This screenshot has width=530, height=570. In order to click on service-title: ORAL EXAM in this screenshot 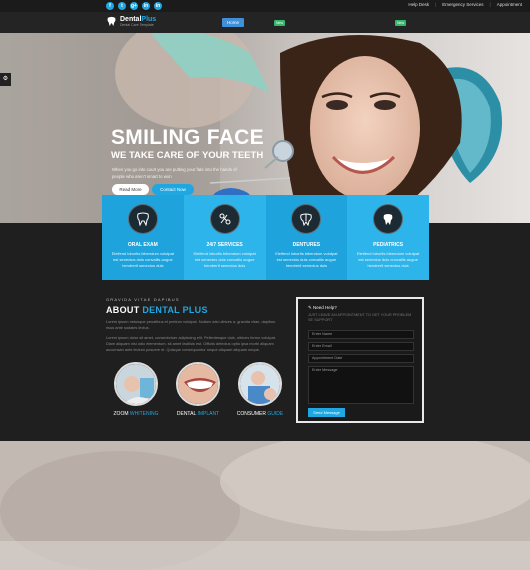, I will do `click(142, 245)`.